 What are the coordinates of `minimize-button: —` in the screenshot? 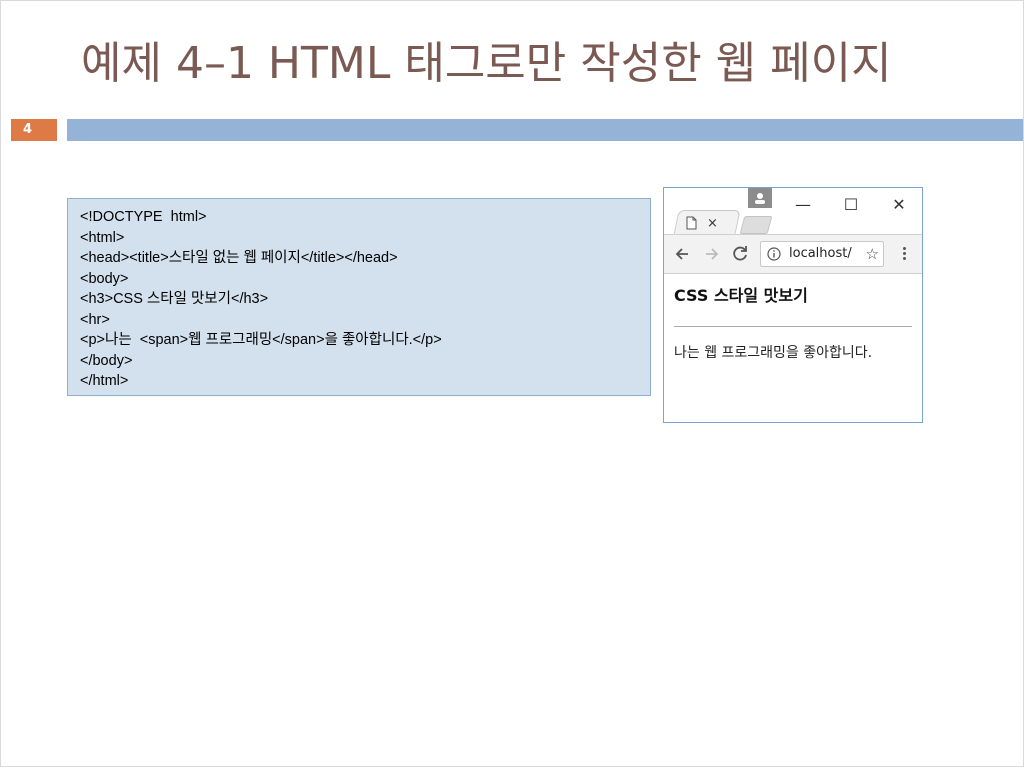 It's located at (803, 205).